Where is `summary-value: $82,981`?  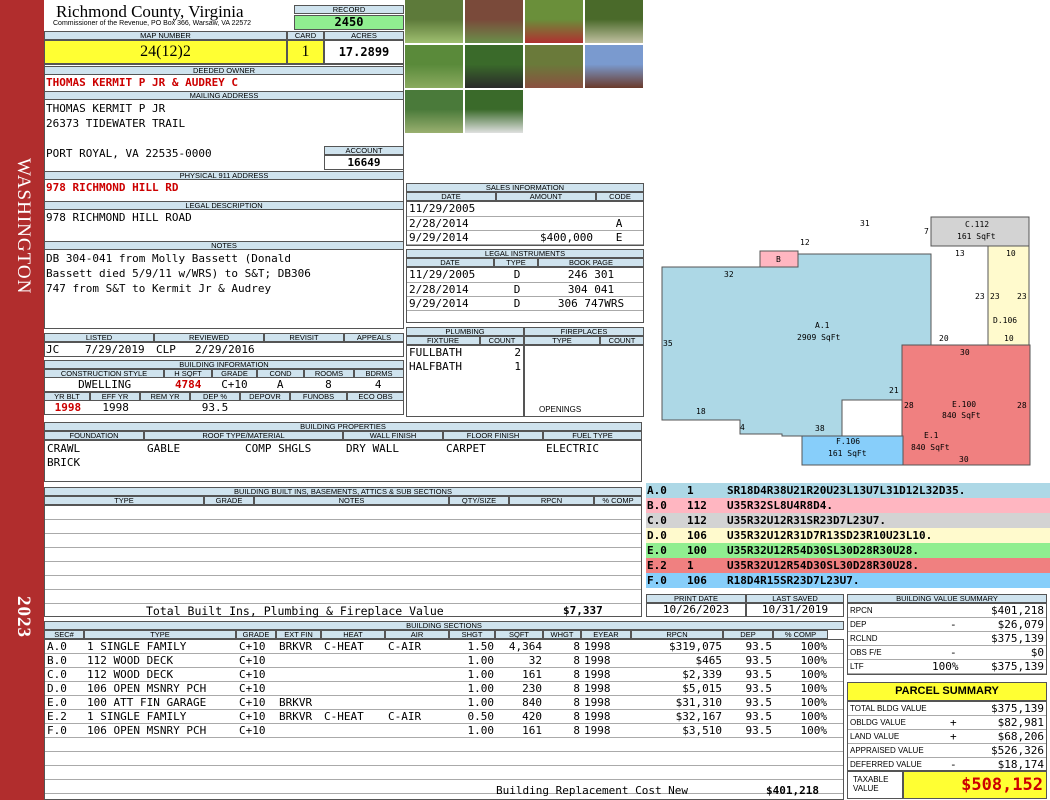 summary-value: $82,981 is located at coordinates (1020, 722).